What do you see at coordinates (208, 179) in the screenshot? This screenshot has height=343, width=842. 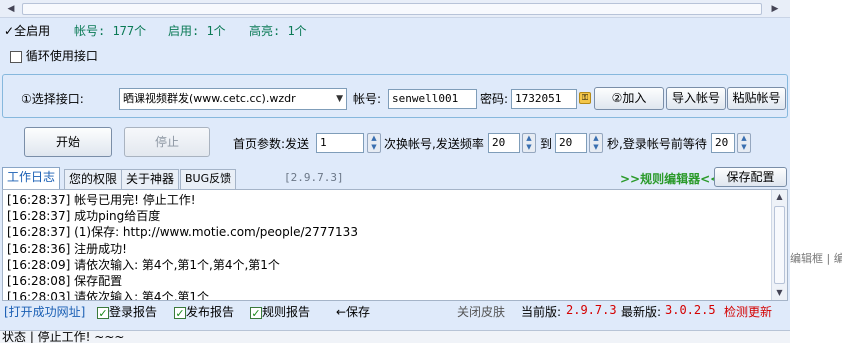 I see `tab-bug-report: BUG反馈` at bounding box center [208, 179].